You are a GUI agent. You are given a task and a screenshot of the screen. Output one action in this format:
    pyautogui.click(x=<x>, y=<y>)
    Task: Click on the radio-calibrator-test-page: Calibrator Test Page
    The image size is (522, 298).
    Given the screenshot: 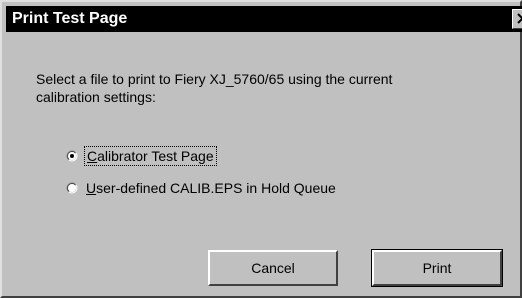 What is the action you would take?
    pyautogui.click(x=141, y=156)
    